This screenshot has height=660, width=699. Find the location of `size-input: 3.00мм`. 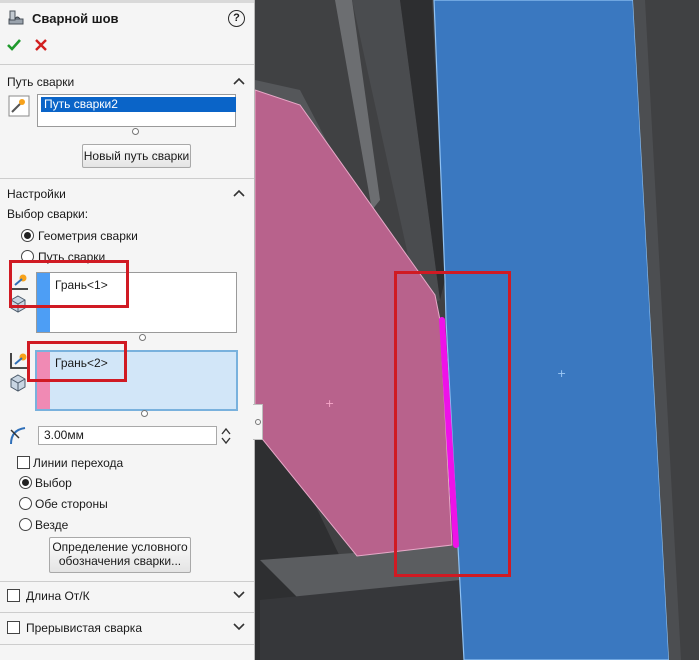

size-input: 3.00мм is located at coordinates (127, 435).